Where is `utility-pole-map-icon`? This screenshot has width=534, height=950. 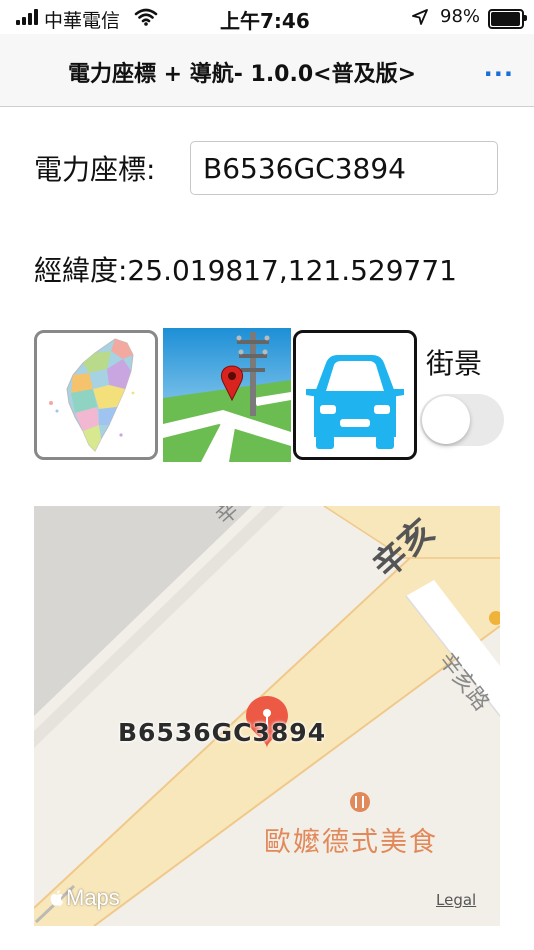 utility-pole-map-icon is located at coordinates (227, 395).